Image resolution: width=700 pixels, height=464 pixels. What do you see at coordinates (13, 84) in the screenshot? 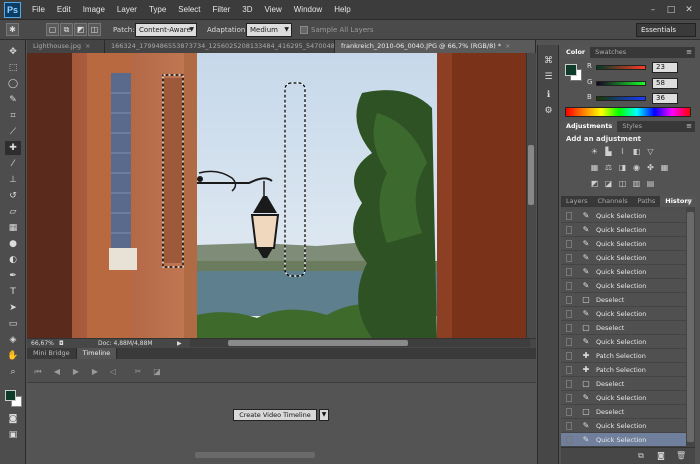
I see `lasso-tool-icon: ◯` at bounding box center [13, 84].